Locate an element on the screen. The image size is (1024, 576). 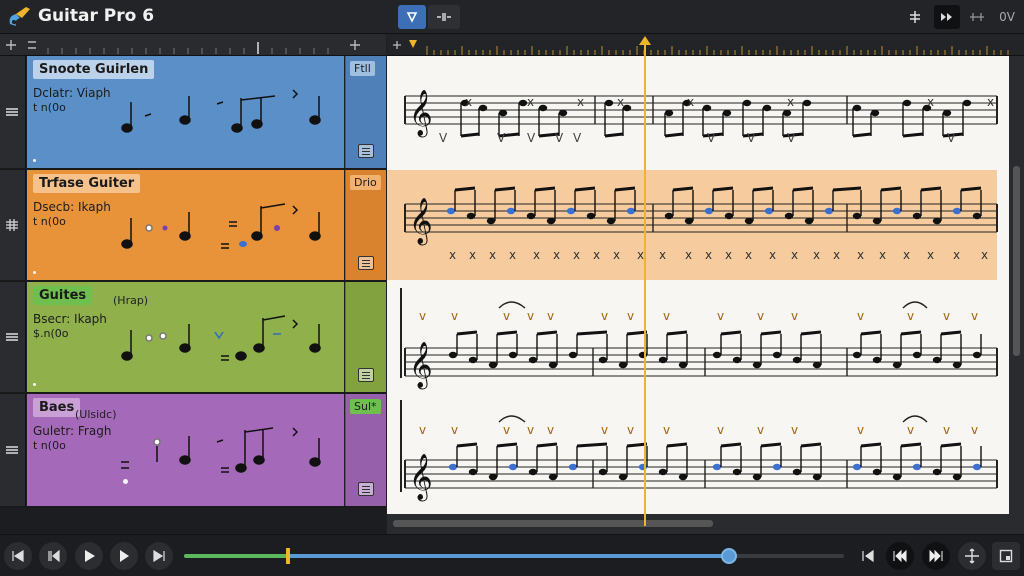
track-4-drag-handle is located at coordinates (13, 450).